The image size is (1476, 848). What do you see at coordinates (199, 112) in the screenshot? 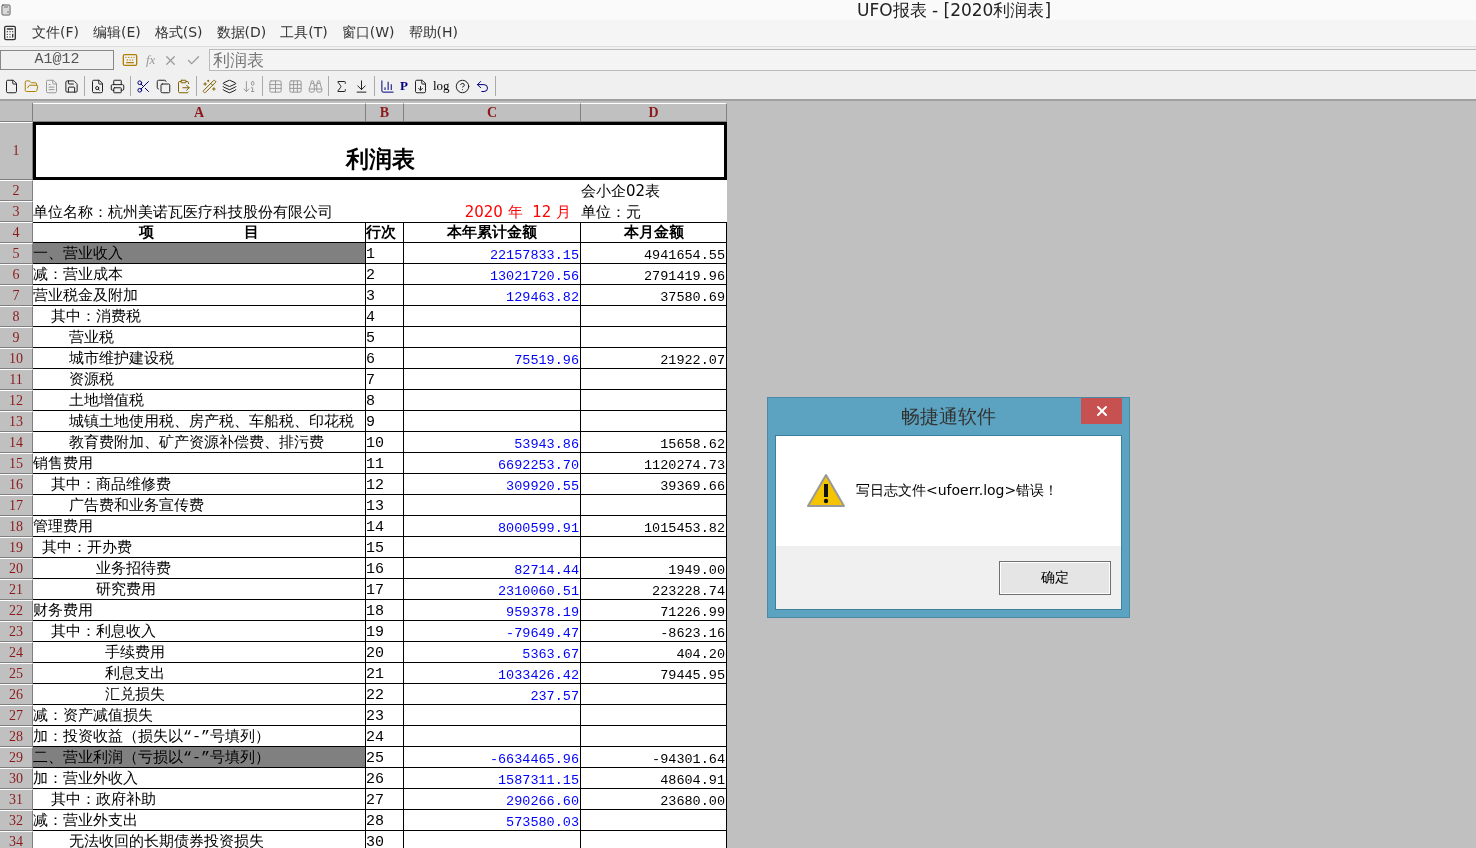
I see `column-header: A` at bounding box center [199, 112].